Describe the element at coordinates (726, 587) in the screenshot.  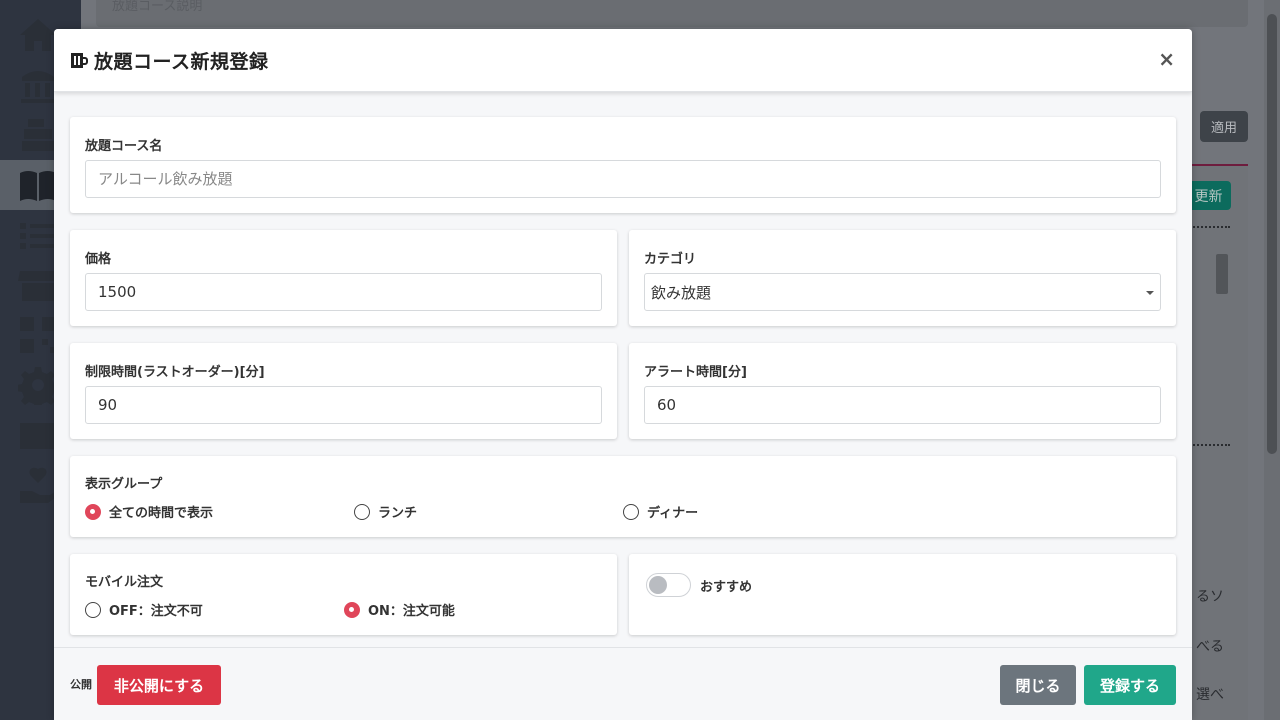
I see `recommend-label: おすすめ` at that location.